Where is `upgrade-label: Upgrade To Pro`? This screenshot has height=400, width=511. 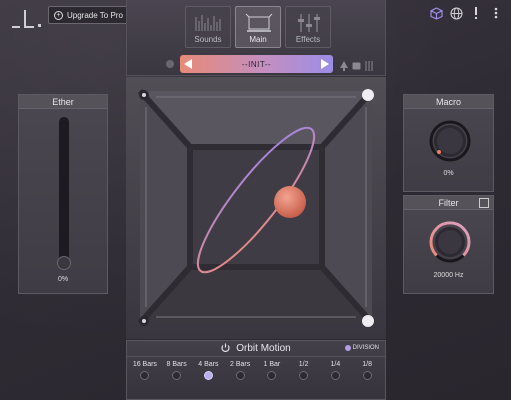 upgrade-label: Upgrade To Pro is located at coordinates (95, 15).